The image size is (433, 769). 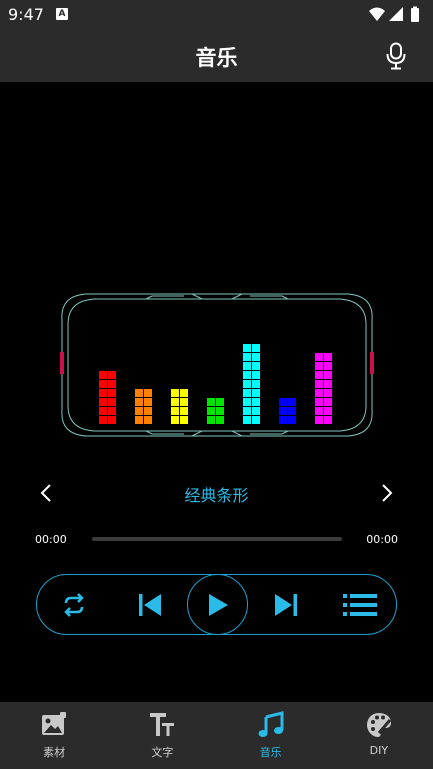 What do you see at coordinates (396, 56) in the screenshot?
I see `microphone-icon` at bounding box center [396, 56].